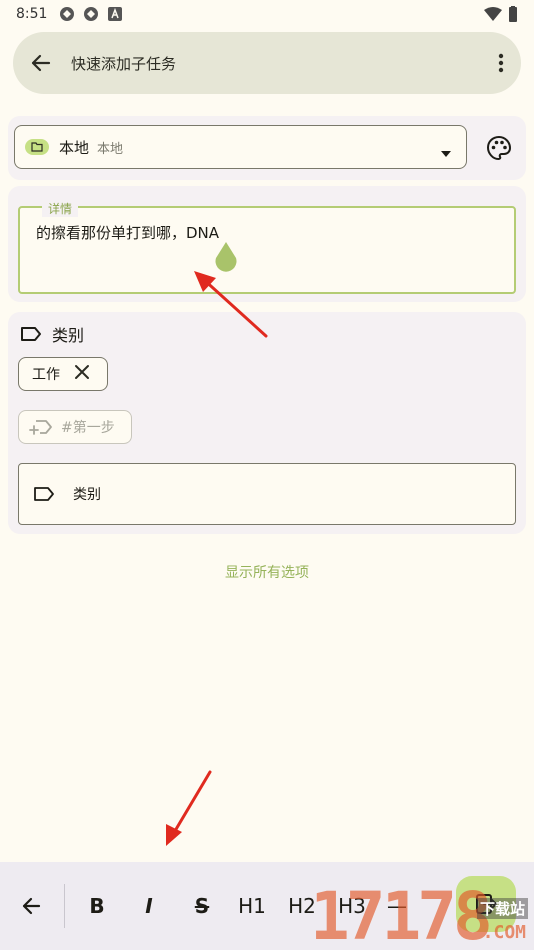 Image resolution: width=534 pixels, height=950 pixels. I want to click on more-vert-icon, so click(501, 63).